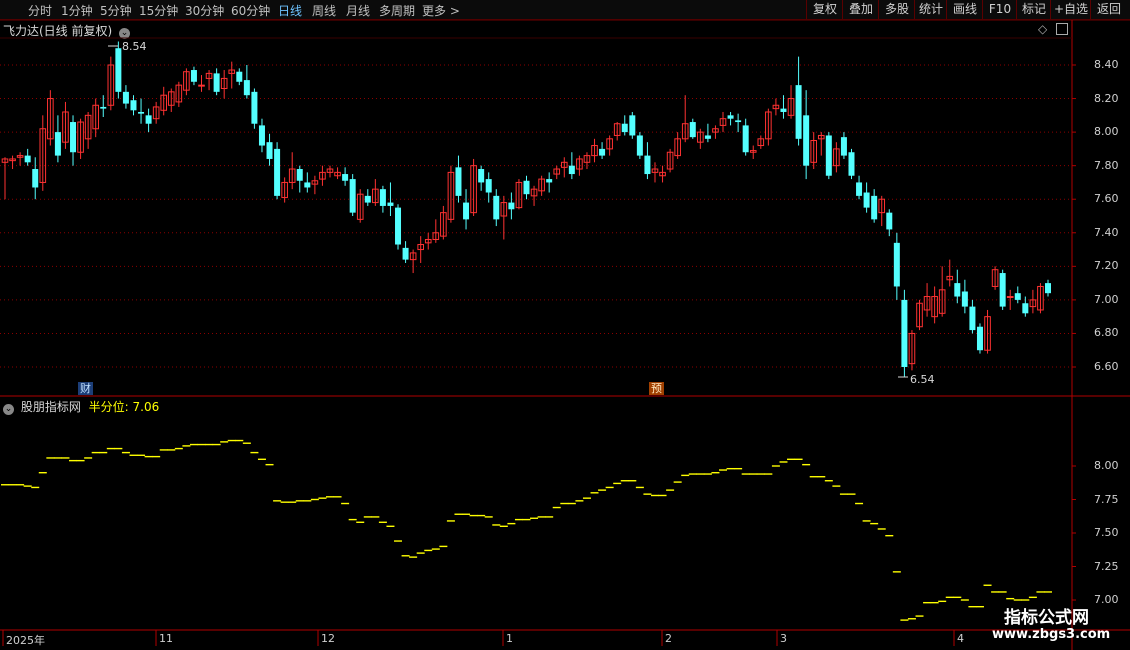 The height and width of the screenshot is (650, 1130). I want to click on price-tick-7: 7.00, so click(1106, 299).